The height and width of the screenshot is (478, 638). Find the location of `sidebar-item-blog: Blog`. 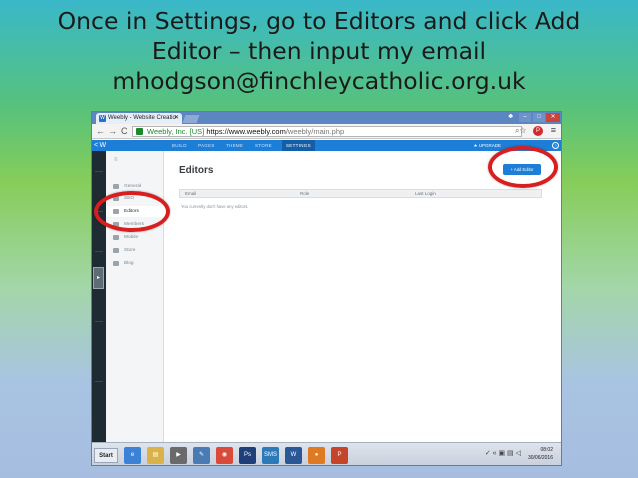

sidebar-item-blog: Blog is located at coordinates (135, 263).